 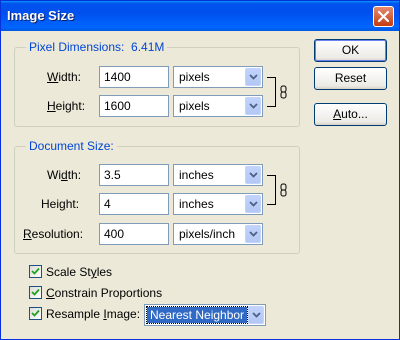 What do you see at coordinates (66, 106) in the screenshot?
I see `pixel-height-label: Height:` at bounding box center [66, 106].